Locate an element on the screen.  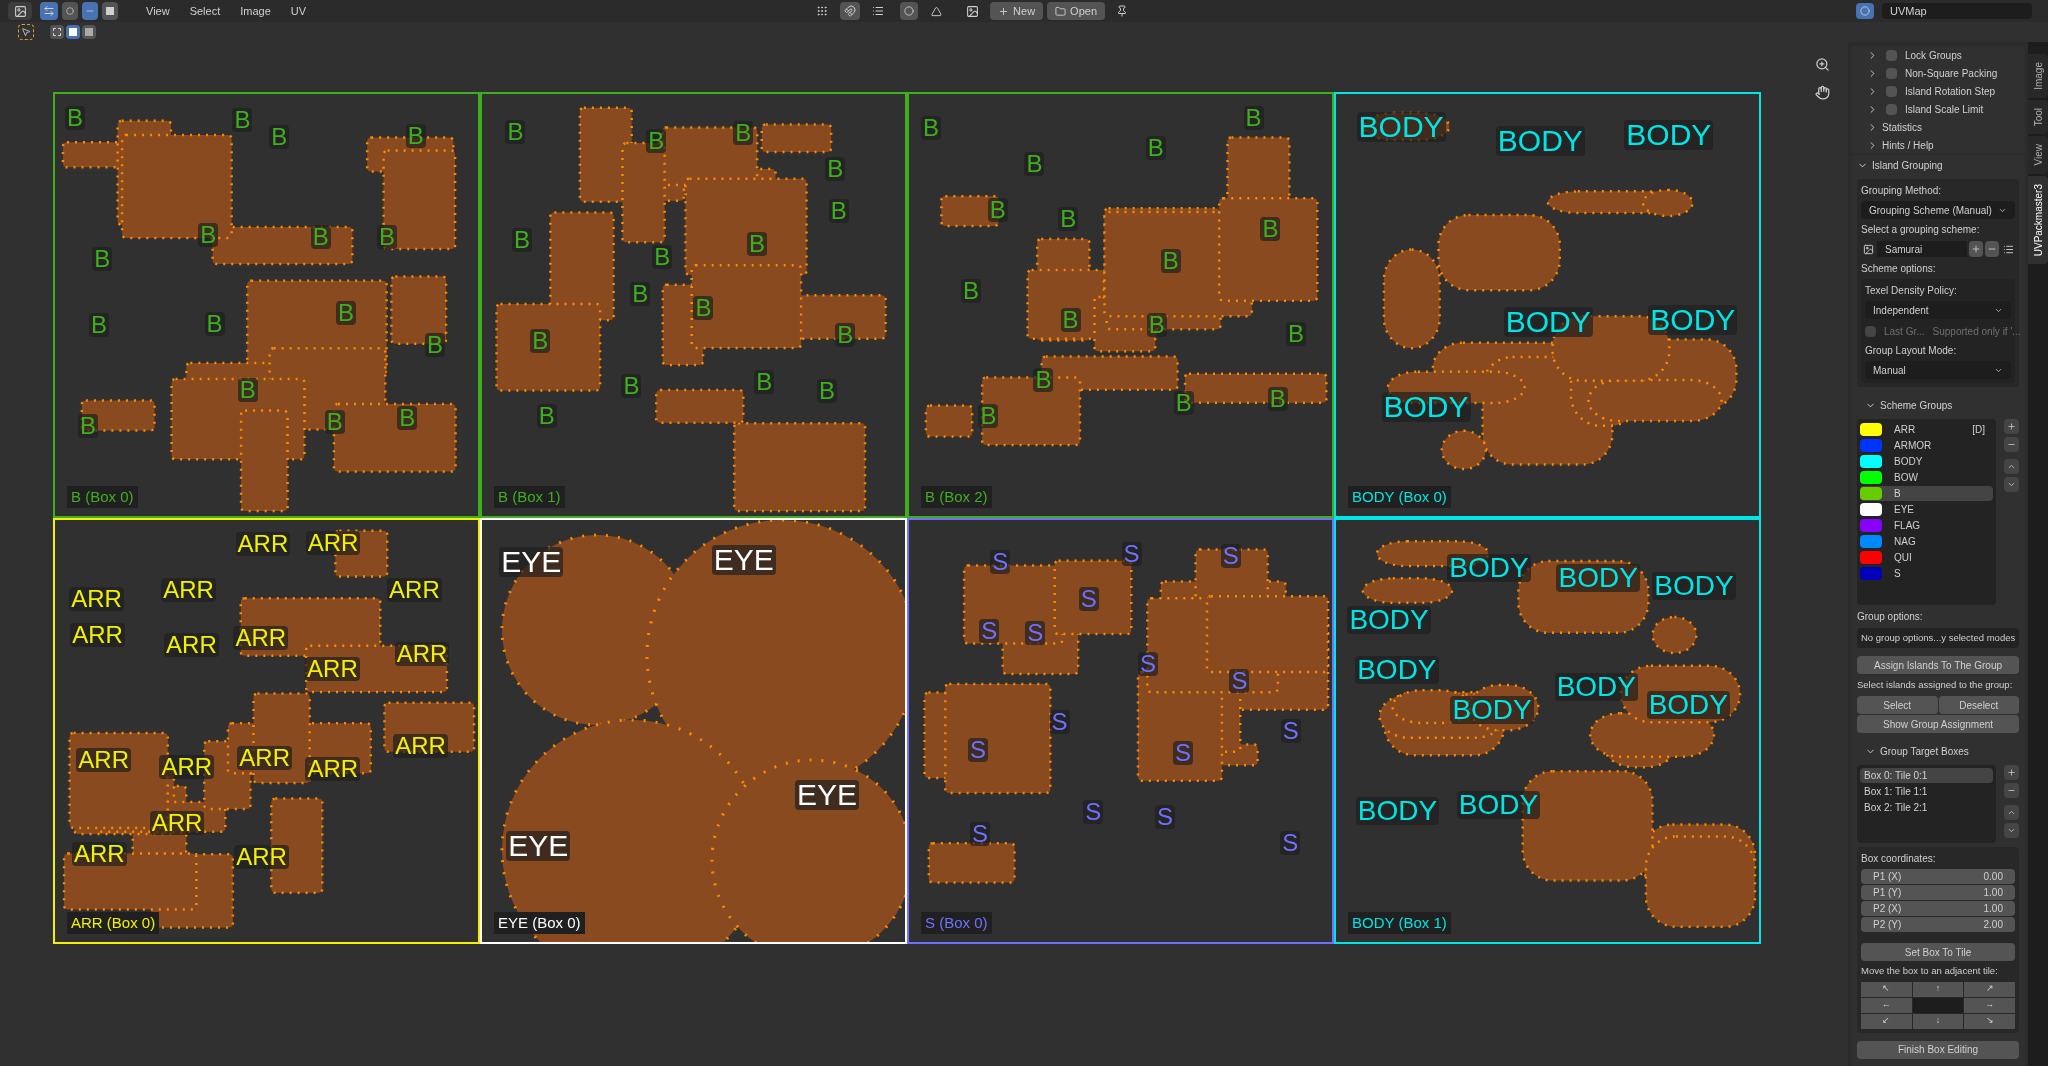
box-label: B (Box 2) is located at coordinates (956, 496).